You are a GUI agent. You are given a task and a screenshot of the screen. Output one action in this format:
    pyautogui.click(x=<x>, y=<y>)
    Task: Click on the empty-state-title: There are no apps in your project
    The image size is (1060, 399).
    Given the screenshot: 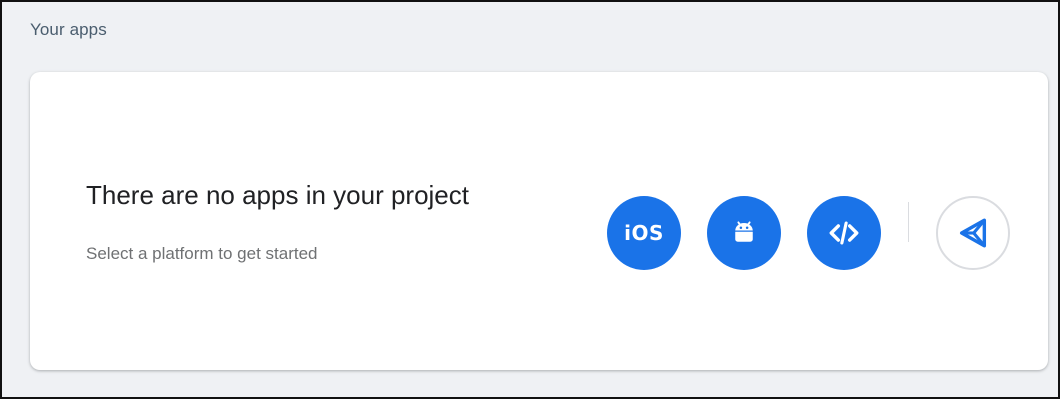 What is the action you would take?
    pyautogui.click(x=277, y=195)
    